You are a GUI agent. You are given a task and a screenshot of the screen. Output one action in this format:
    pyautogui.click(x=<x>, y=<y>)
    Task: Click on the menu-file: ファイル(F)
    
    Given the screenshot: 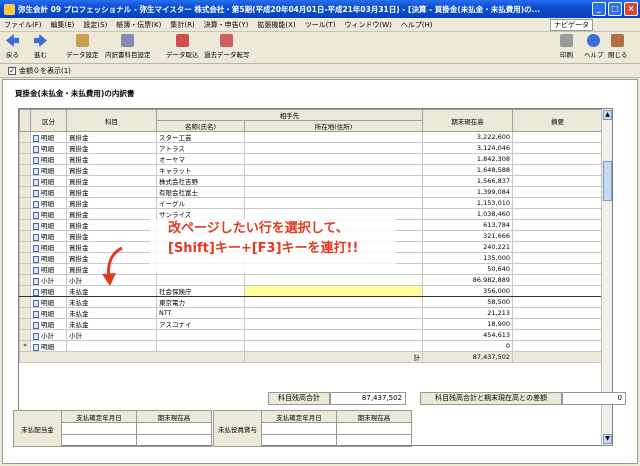 What is the action you would take?
    pyautogui.click(x=23, y=25)
    